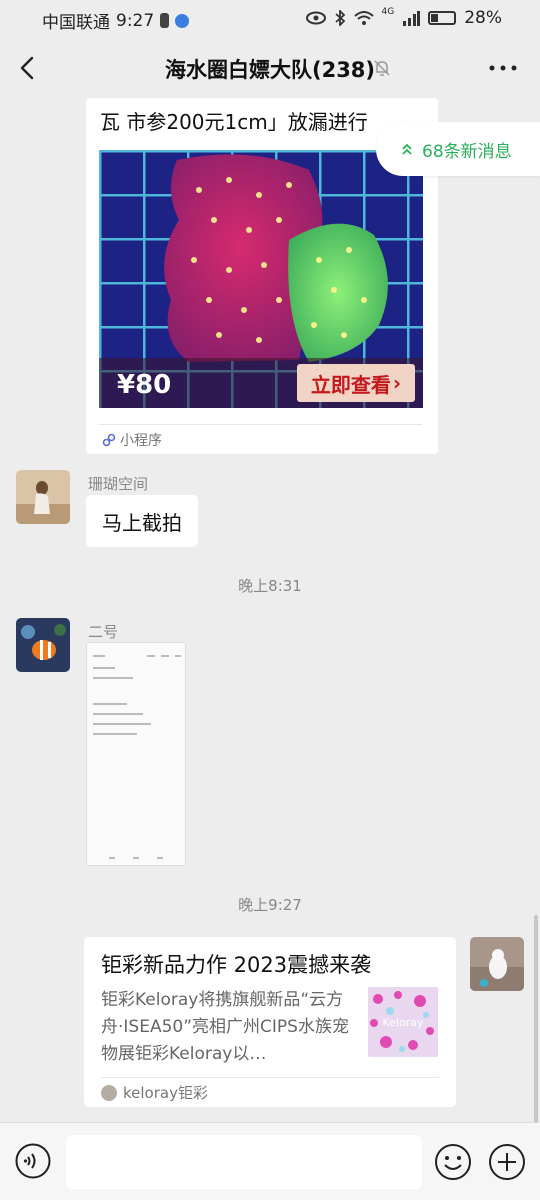  Describe the element at coordinates (136, 754) in the screenshot. I see `image-message-thumbnail` at that location.